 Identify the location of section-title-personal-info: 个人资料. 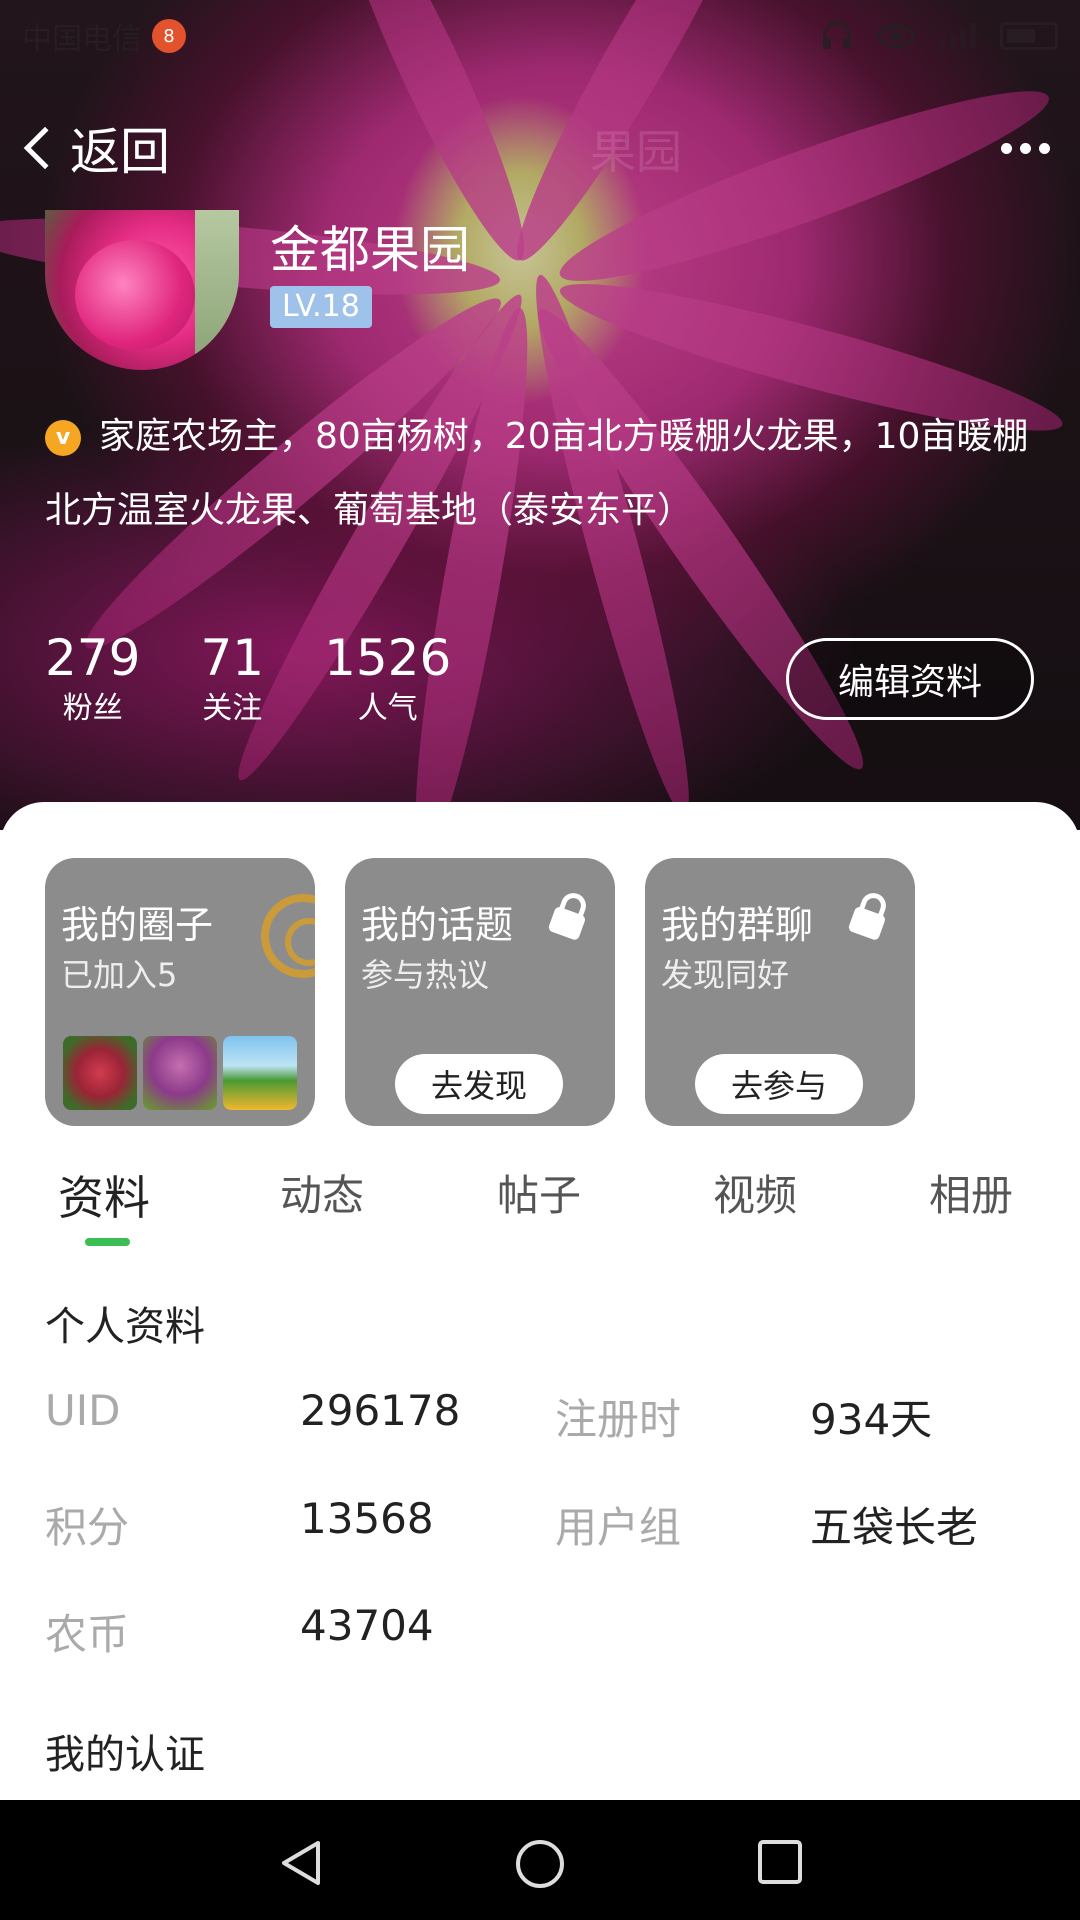
(125, 1327).